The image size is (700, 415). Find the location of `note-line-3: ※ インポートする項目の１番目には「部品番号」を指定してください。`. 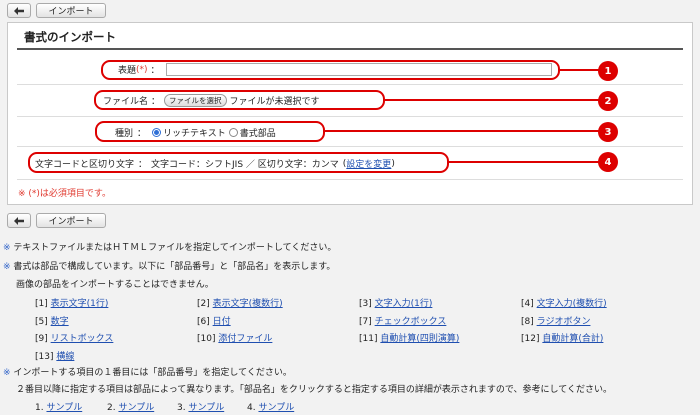

note-line-3: ※ インポートする項目の１番目には「部品番号」を指定してください。 is located at coordinates (147, 371).